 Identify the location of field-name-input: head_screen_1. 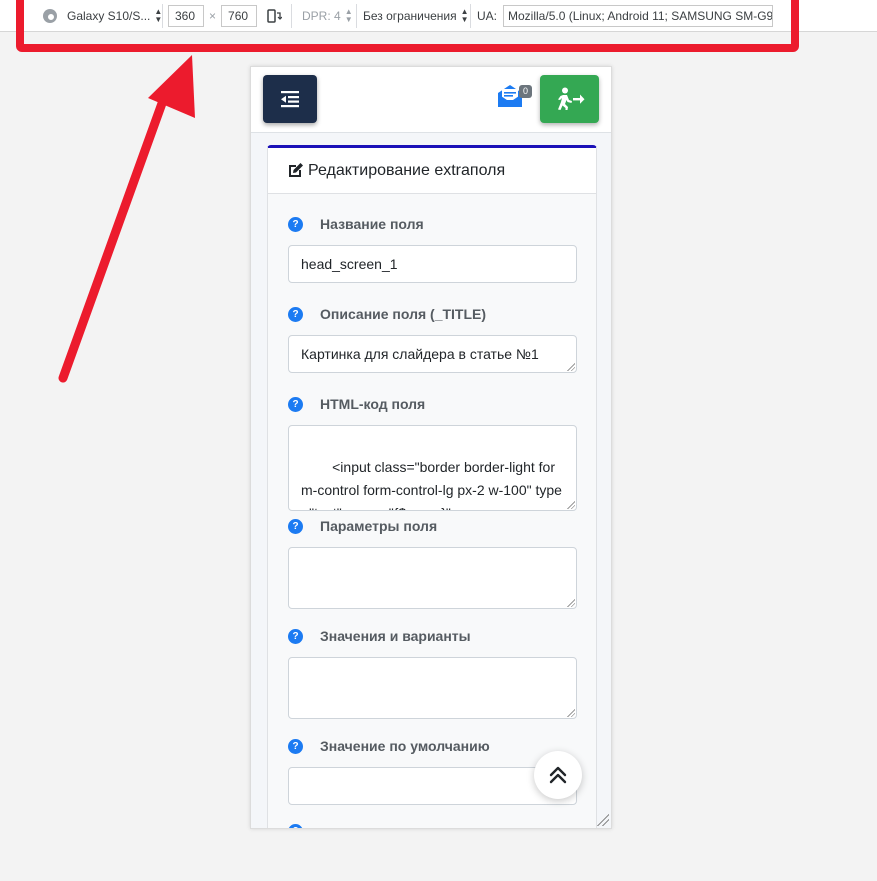
(432, 264).